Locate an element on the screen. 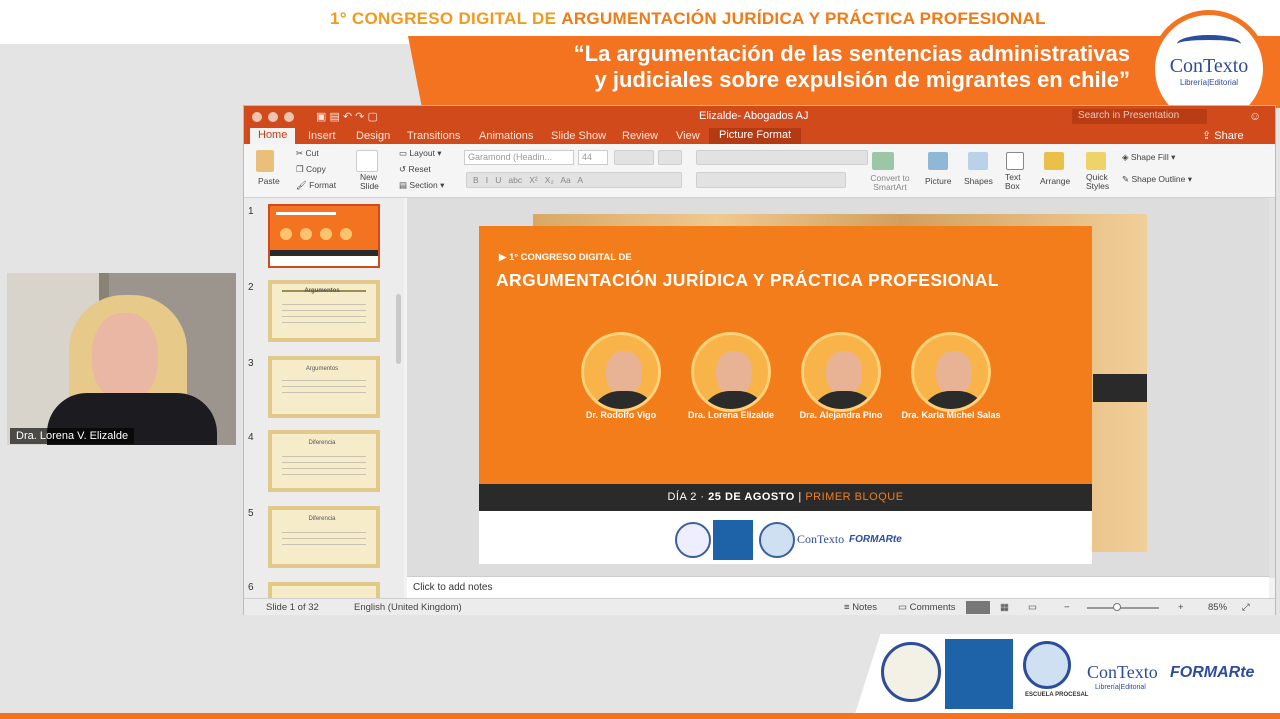  speaker-name-2: Dra. Lorena Elizalde is located at coordinates (731, 415).